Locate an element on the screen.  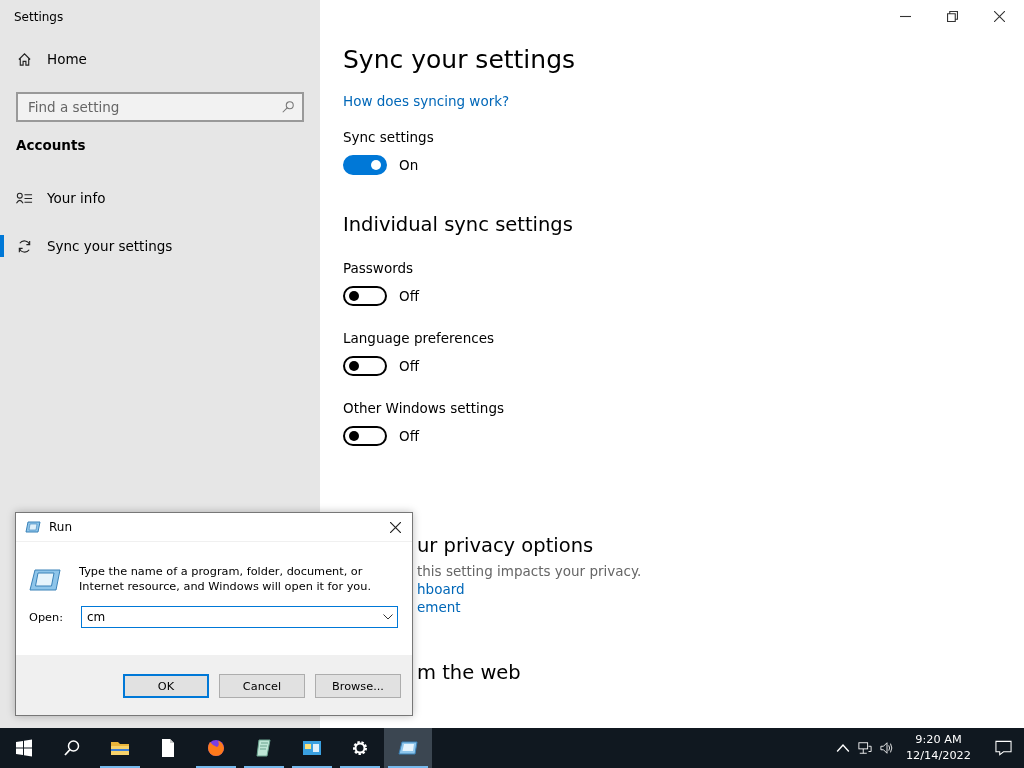
description-text: this setting impacts your privacy. is located at coordinates (530, 571).